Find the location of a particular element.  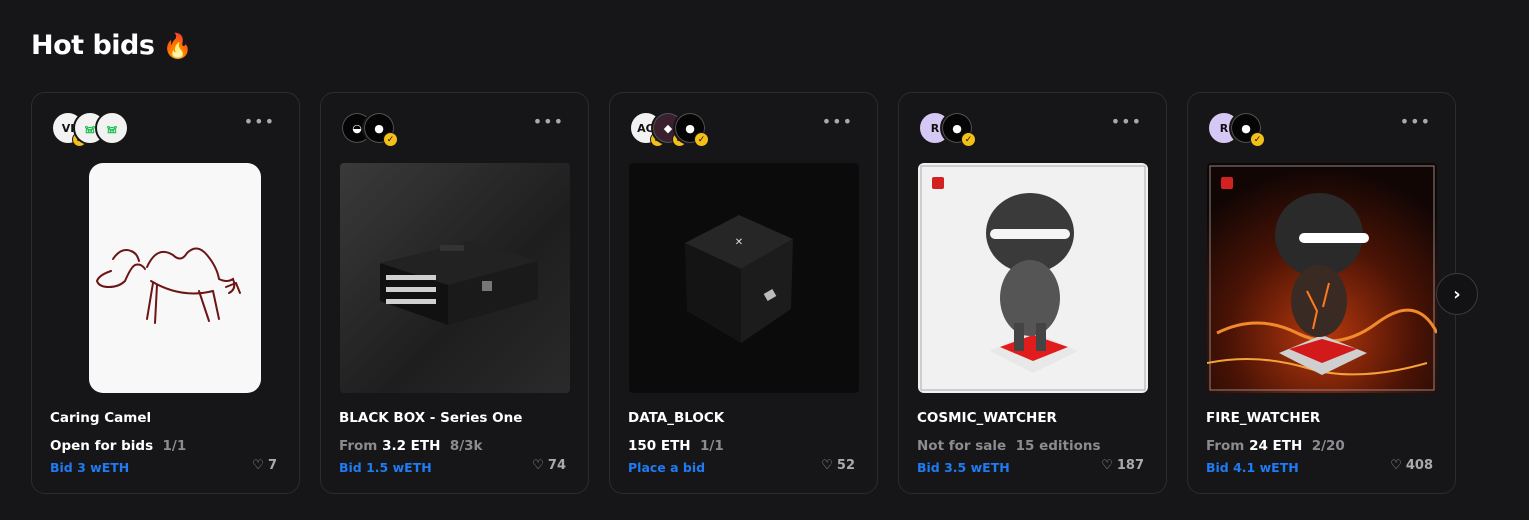

price-value: Open for bids is located at coordinates (102, 446).